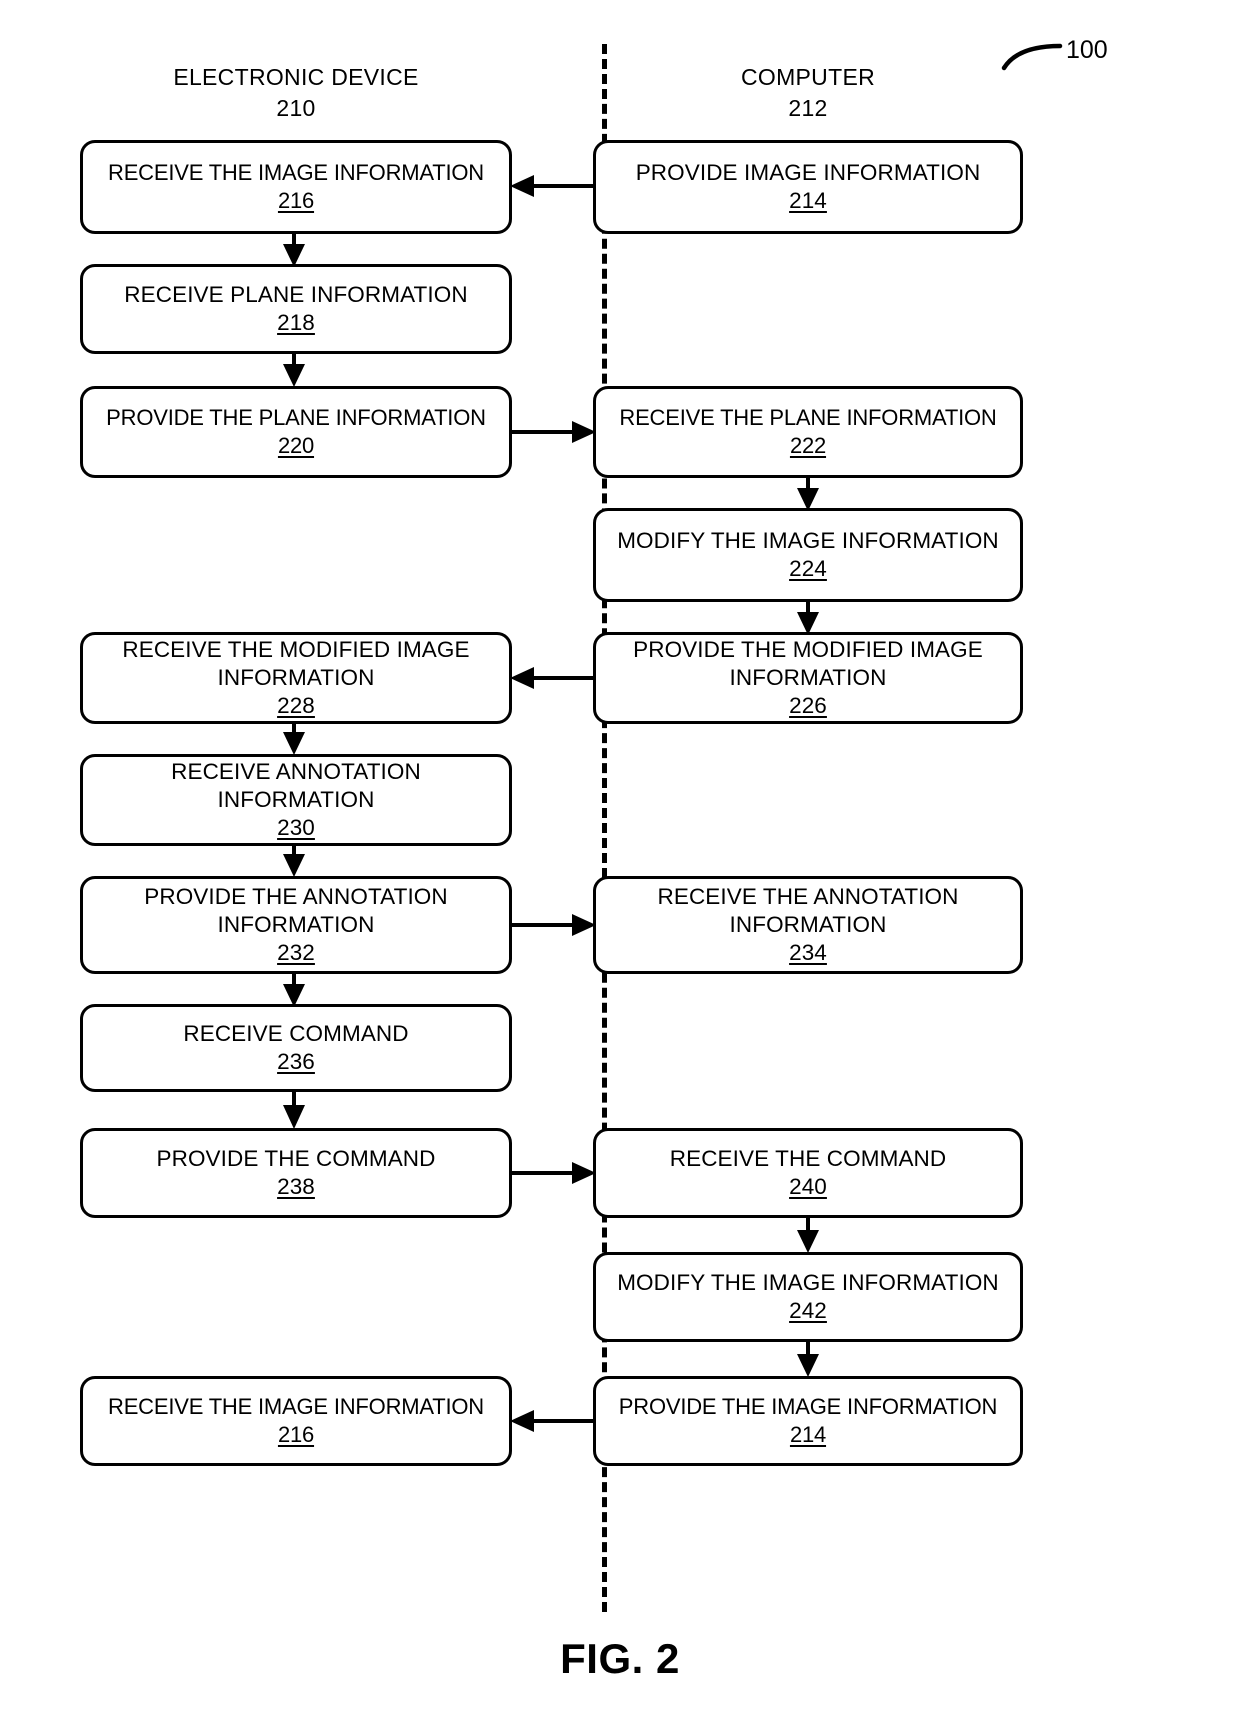  I want to click on step-box-214-provide-image-information-loop: PROVIDE THE IMAGE INFORMATION 214, so click(808, 1421).